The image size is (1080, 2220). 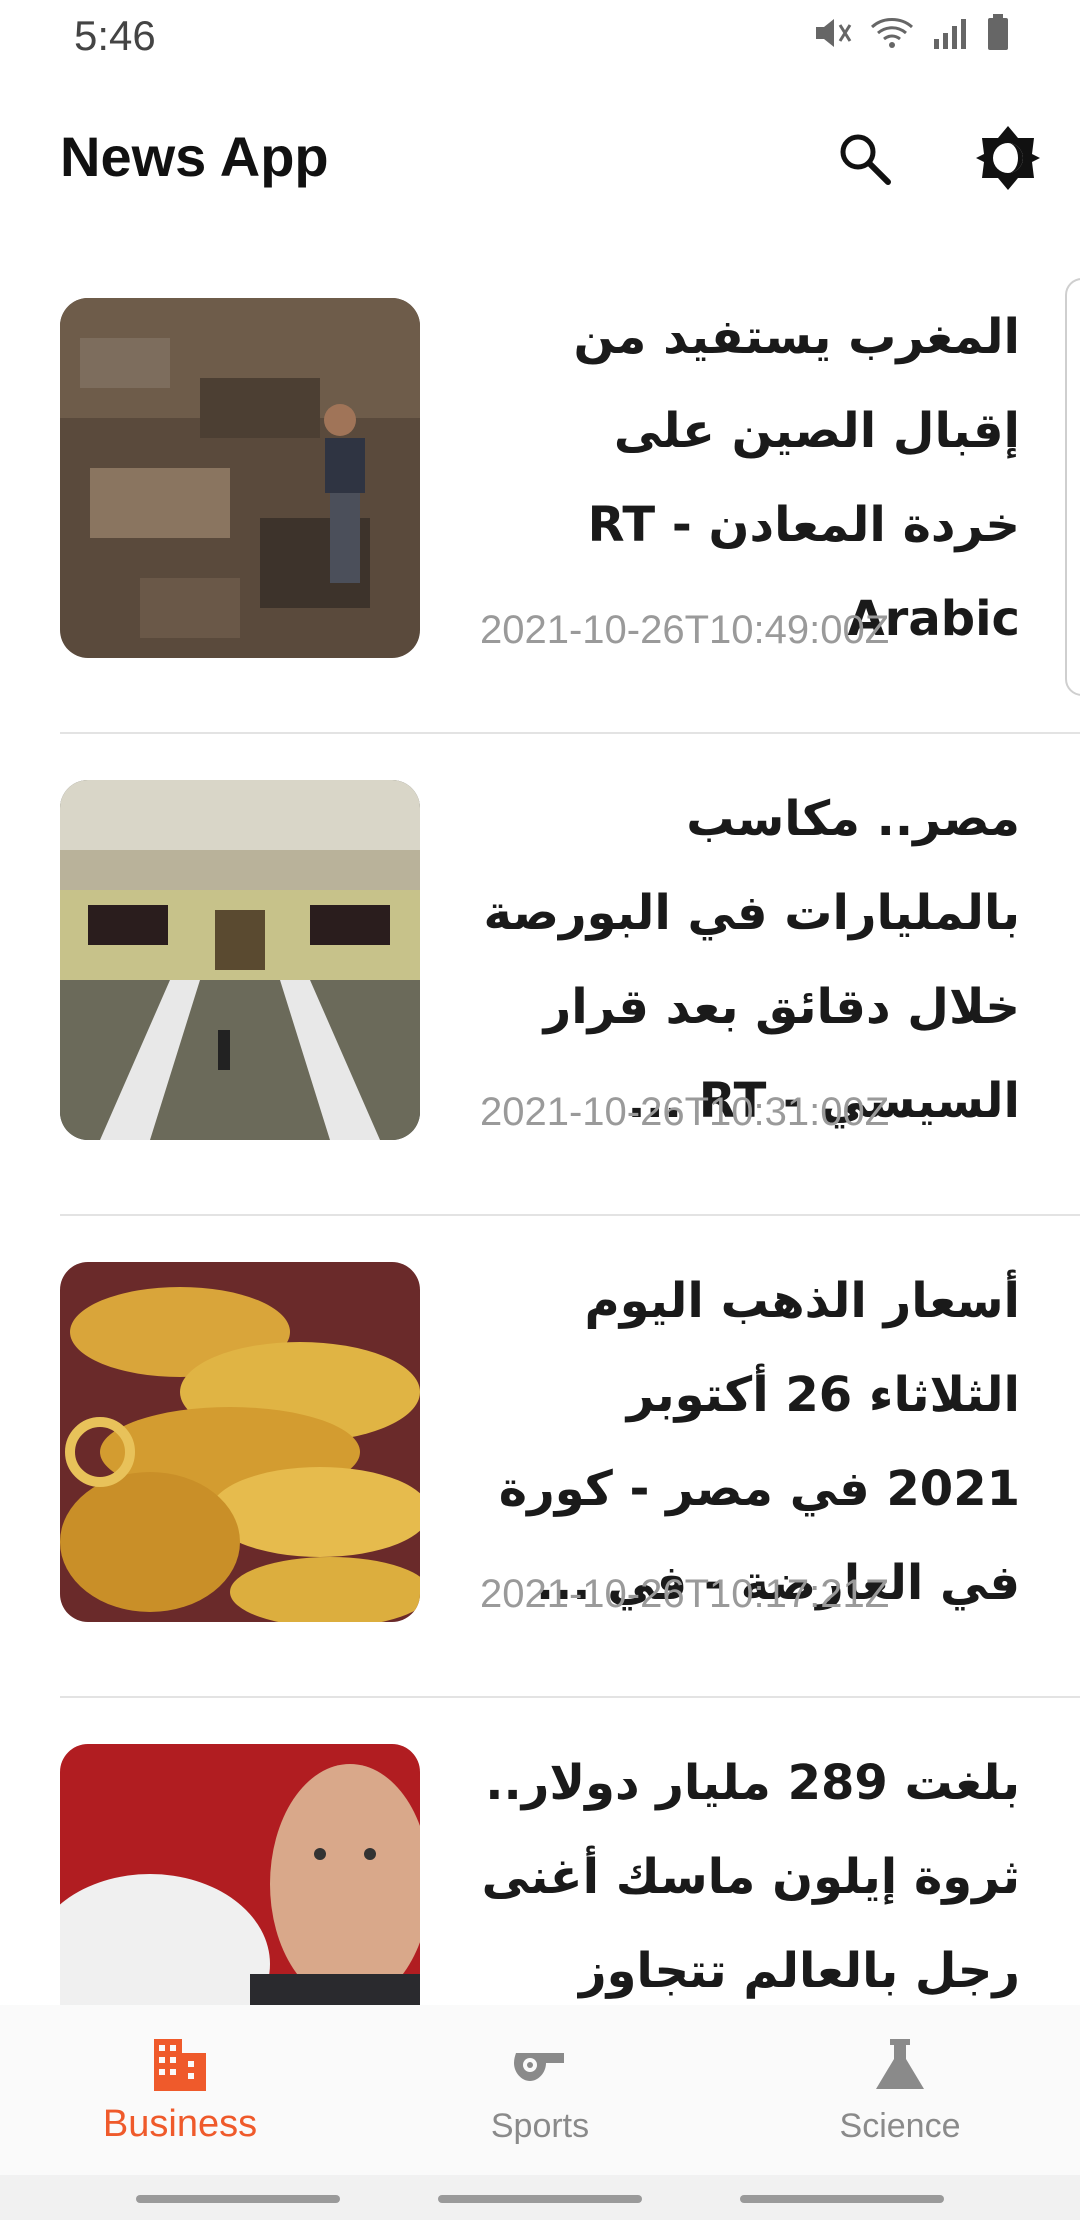 What do you see at coordinates (540, 36) in the screenshot?
I see `status-bar: 5:46` at bounding box center [540, 36].